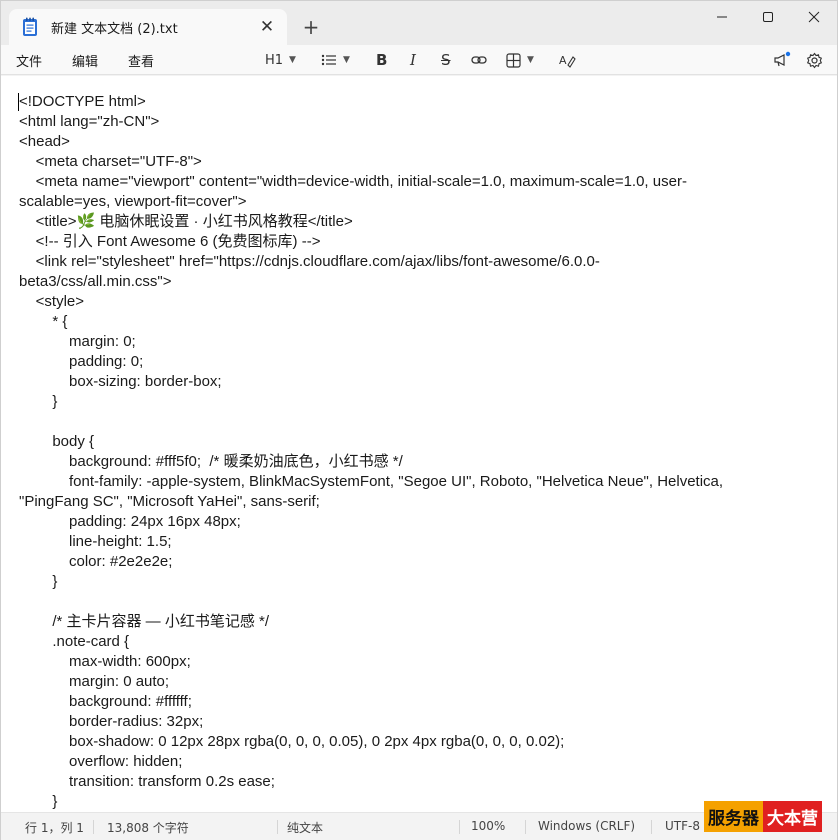 This screenshot has height=840, width=838. What do you see at coordinates (89, 121) in the screenshot?
I see `editor-line: <html lang="zh-CN">` at bounding box center [89, 121].